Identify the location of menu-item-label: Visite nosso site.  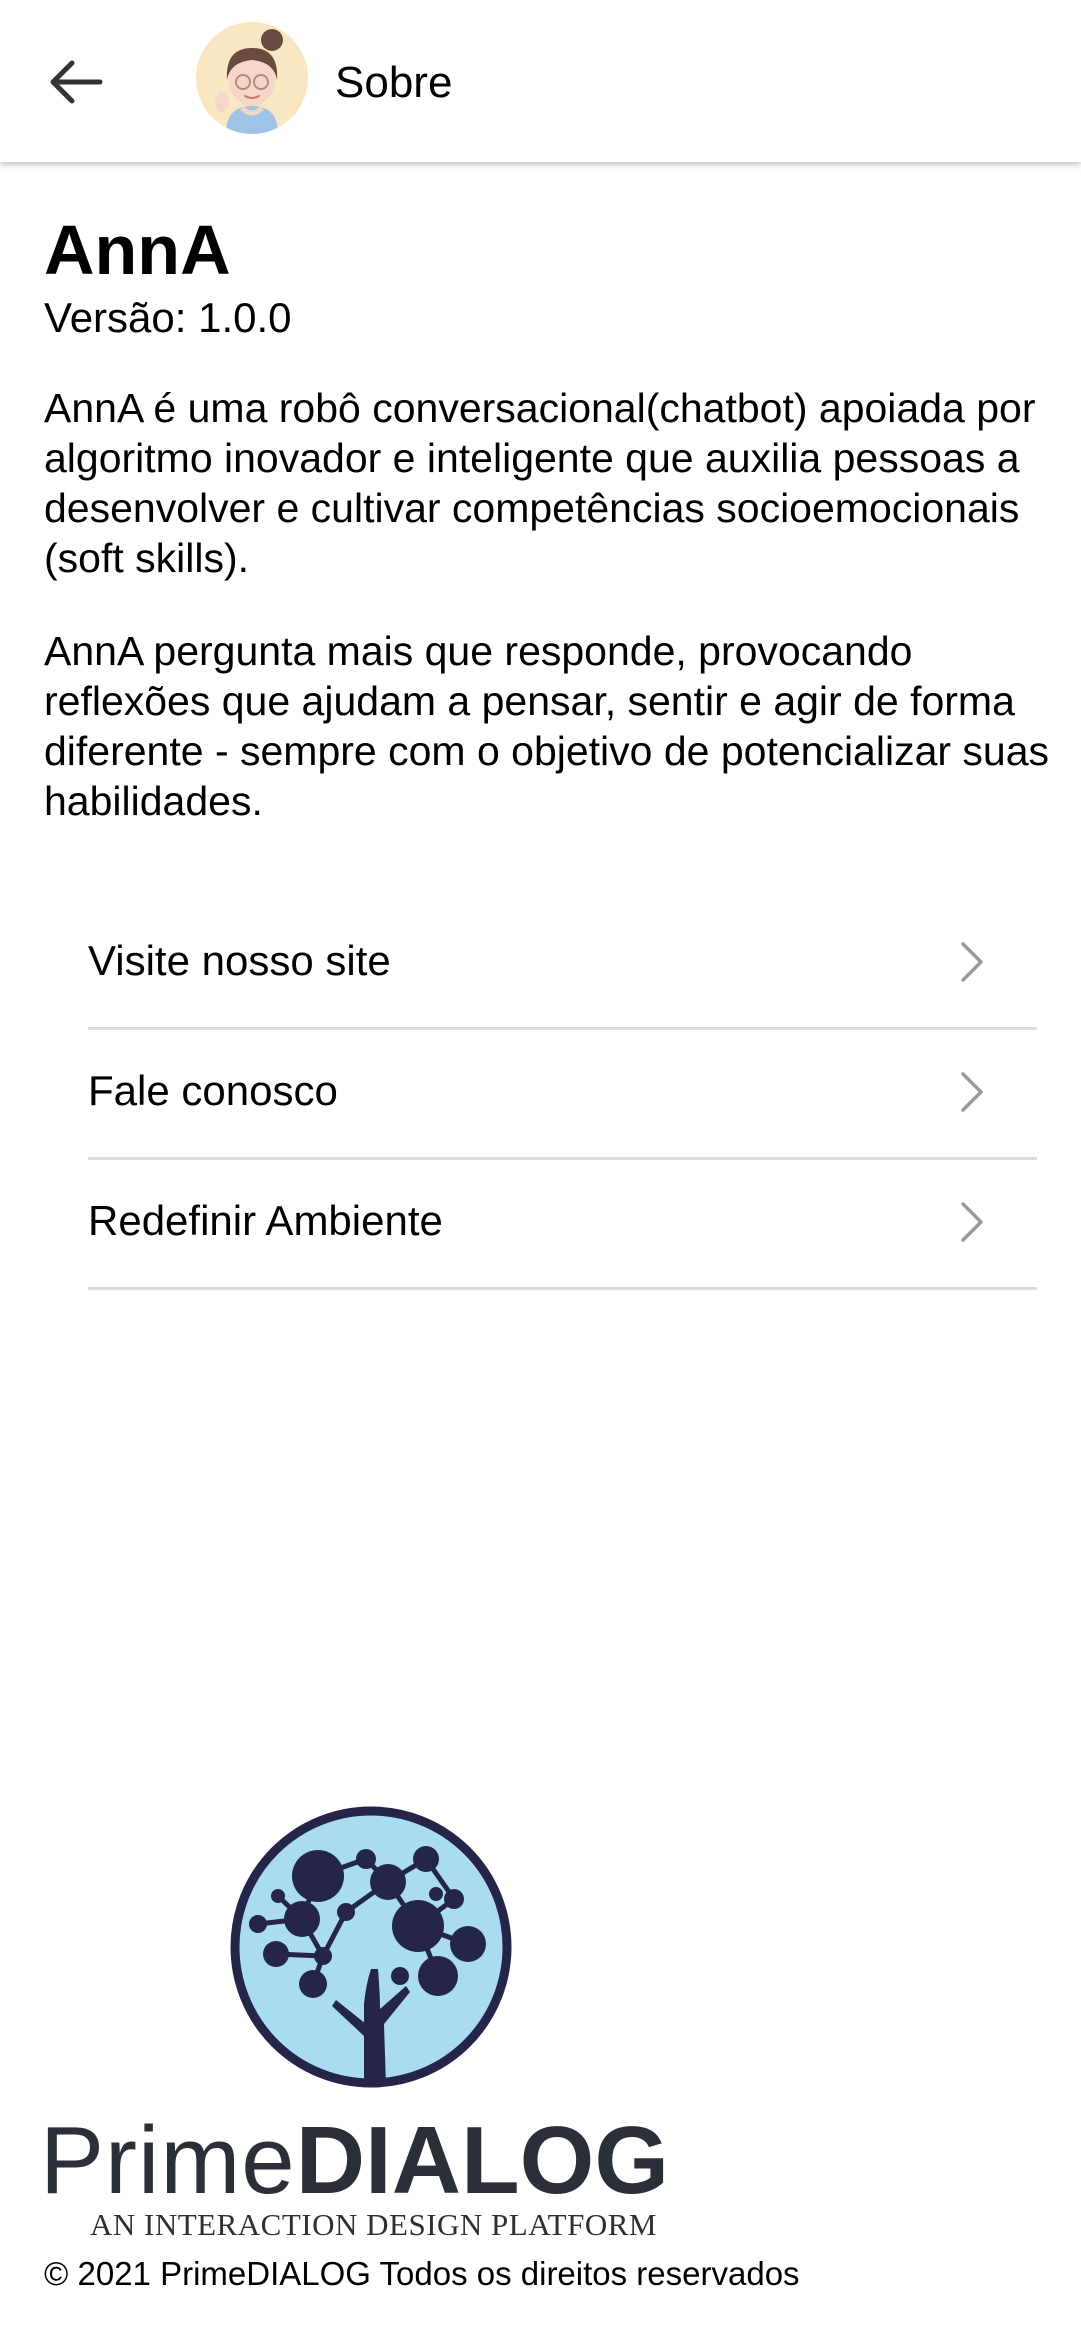
(239, 960).